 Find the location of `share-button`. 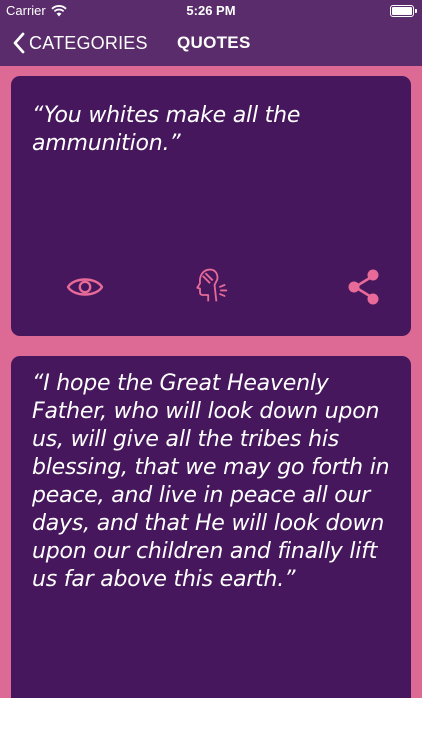

share-button is located at coordinates (364, 287).